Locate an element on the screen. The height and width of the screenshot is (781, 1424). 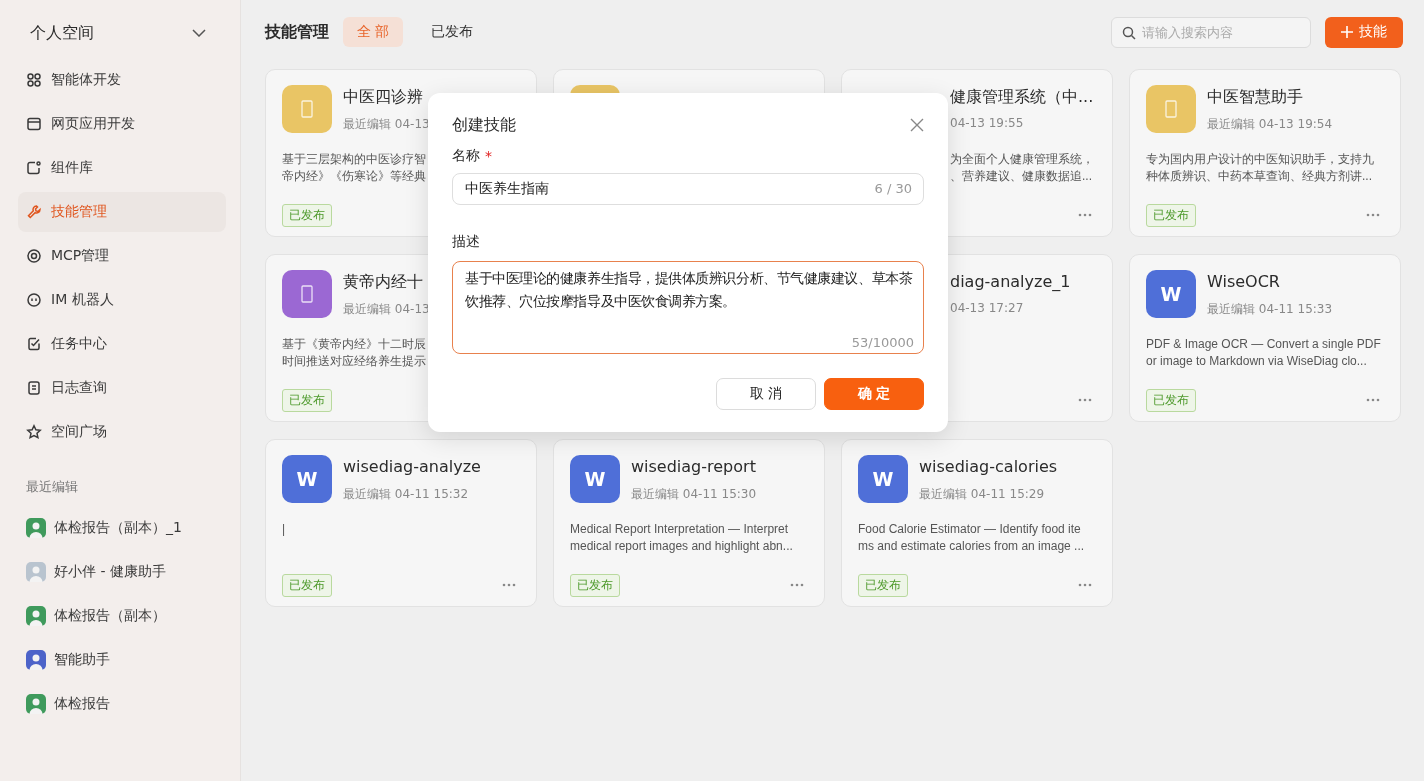
card-title: wisediag-report is located at coordinates (693, 467).